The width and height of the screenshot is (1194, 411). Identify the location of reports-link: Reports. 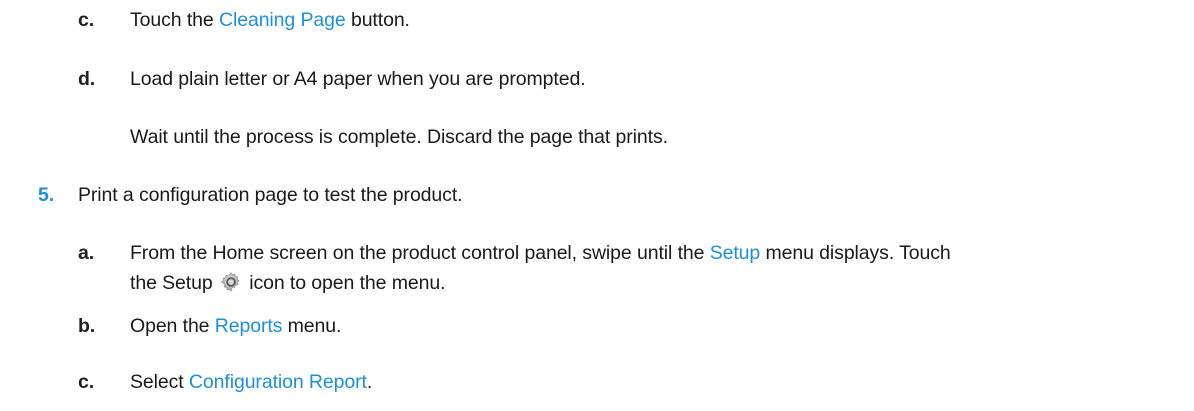
(249, 326).